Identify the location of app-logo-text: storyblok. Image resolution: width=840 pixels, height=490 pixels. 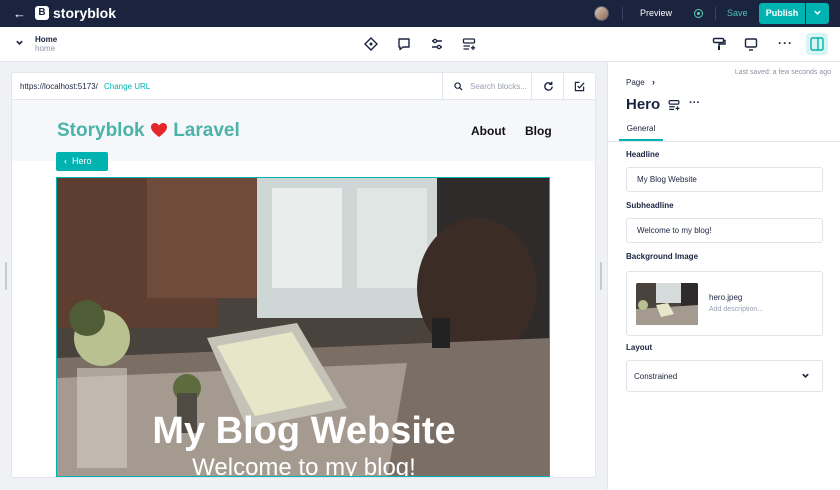
(85, 13).